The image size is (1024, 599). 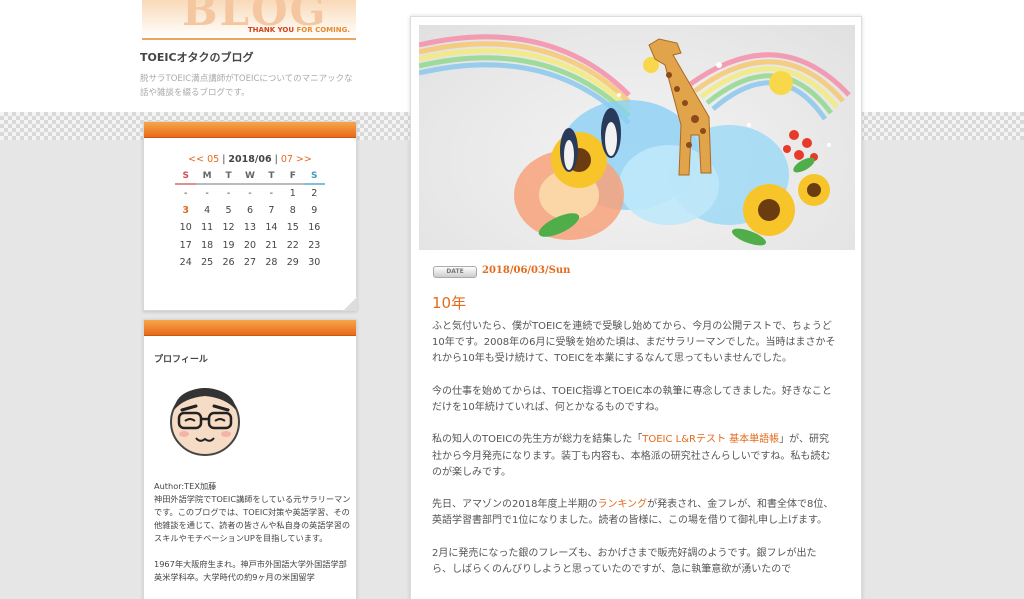 I want to click on calendar-week: 24 25 26 27 28 29 30, so click(x=250, y=263).